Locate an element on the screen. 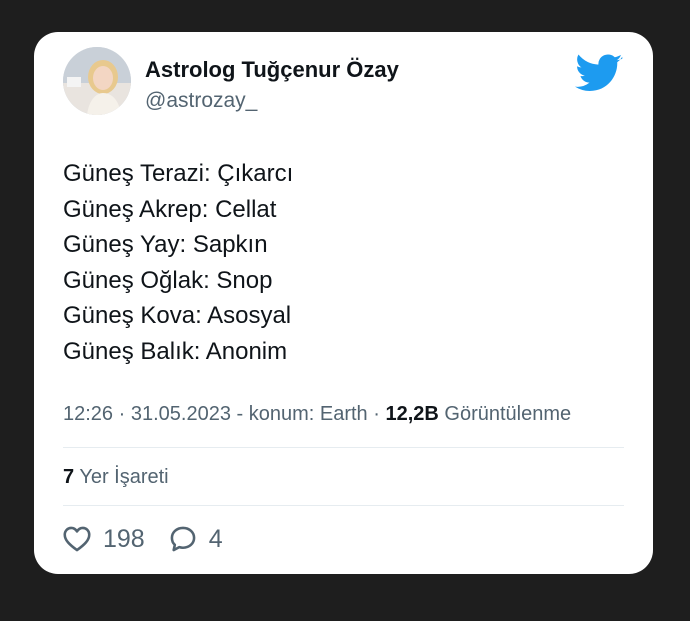 Image resolution: width=690 pixels, height=621 pixels. avatar-image is located at coordinates (97, 81).